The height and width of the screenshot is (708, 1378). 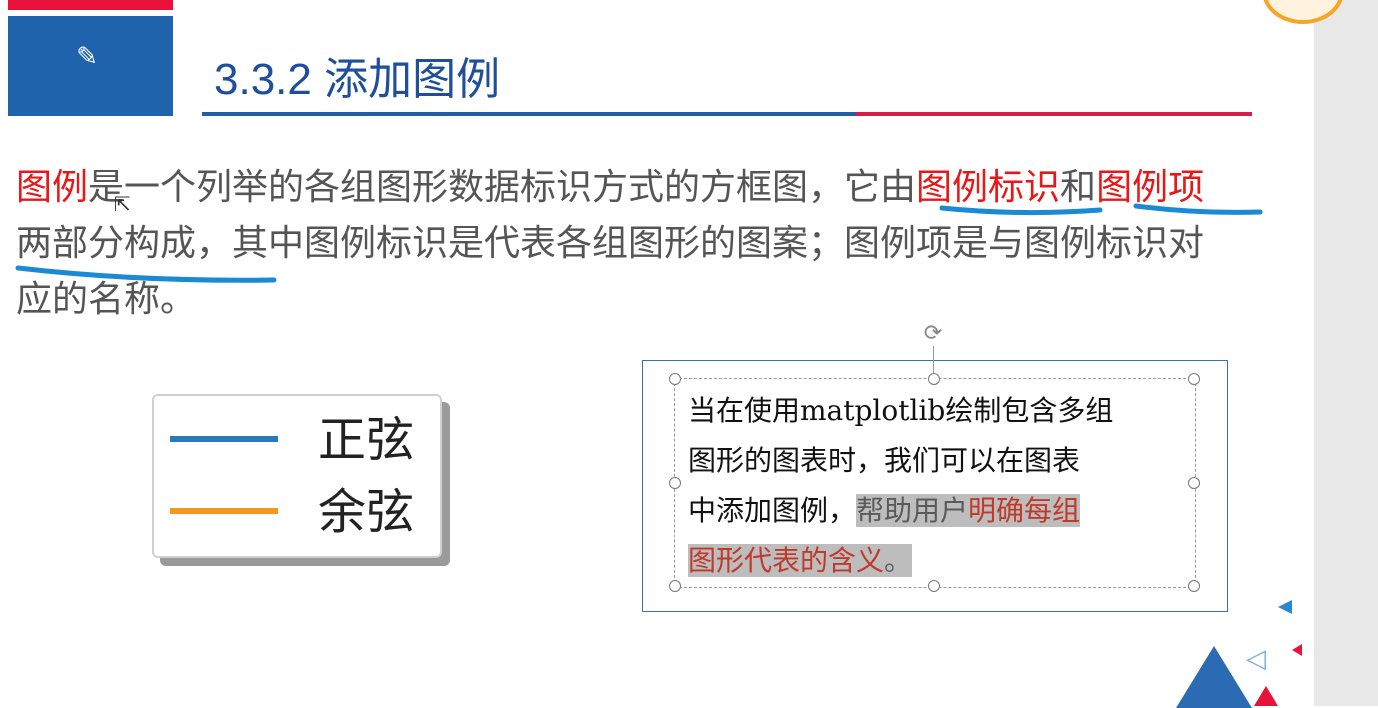 What do you see at coordinates (300, 440) in the screenshot?
I see `legend-item-sine: 正弦` at bounding box center [300, 440].